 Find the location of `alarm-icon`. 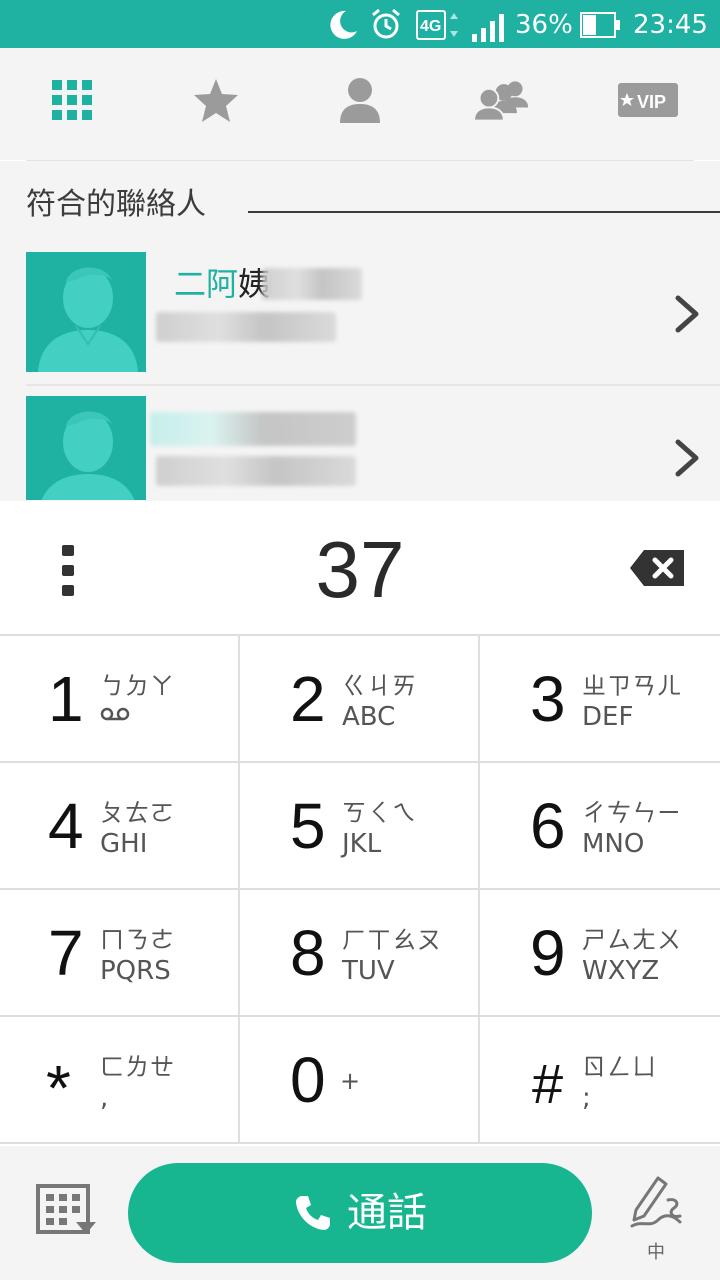

alarm-icon is located at coordinates (386, 23).